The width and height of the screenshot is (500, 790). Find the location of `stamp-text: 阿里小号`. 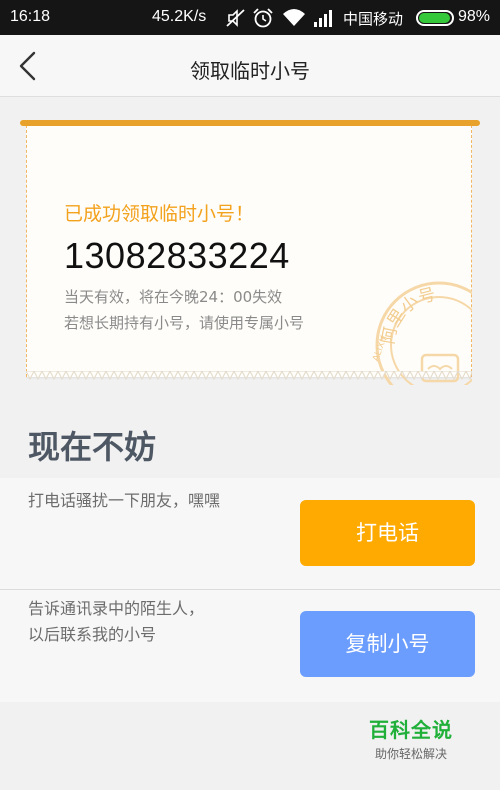

stamp-text: 阿里小号 is located at coordinates (407, 315).